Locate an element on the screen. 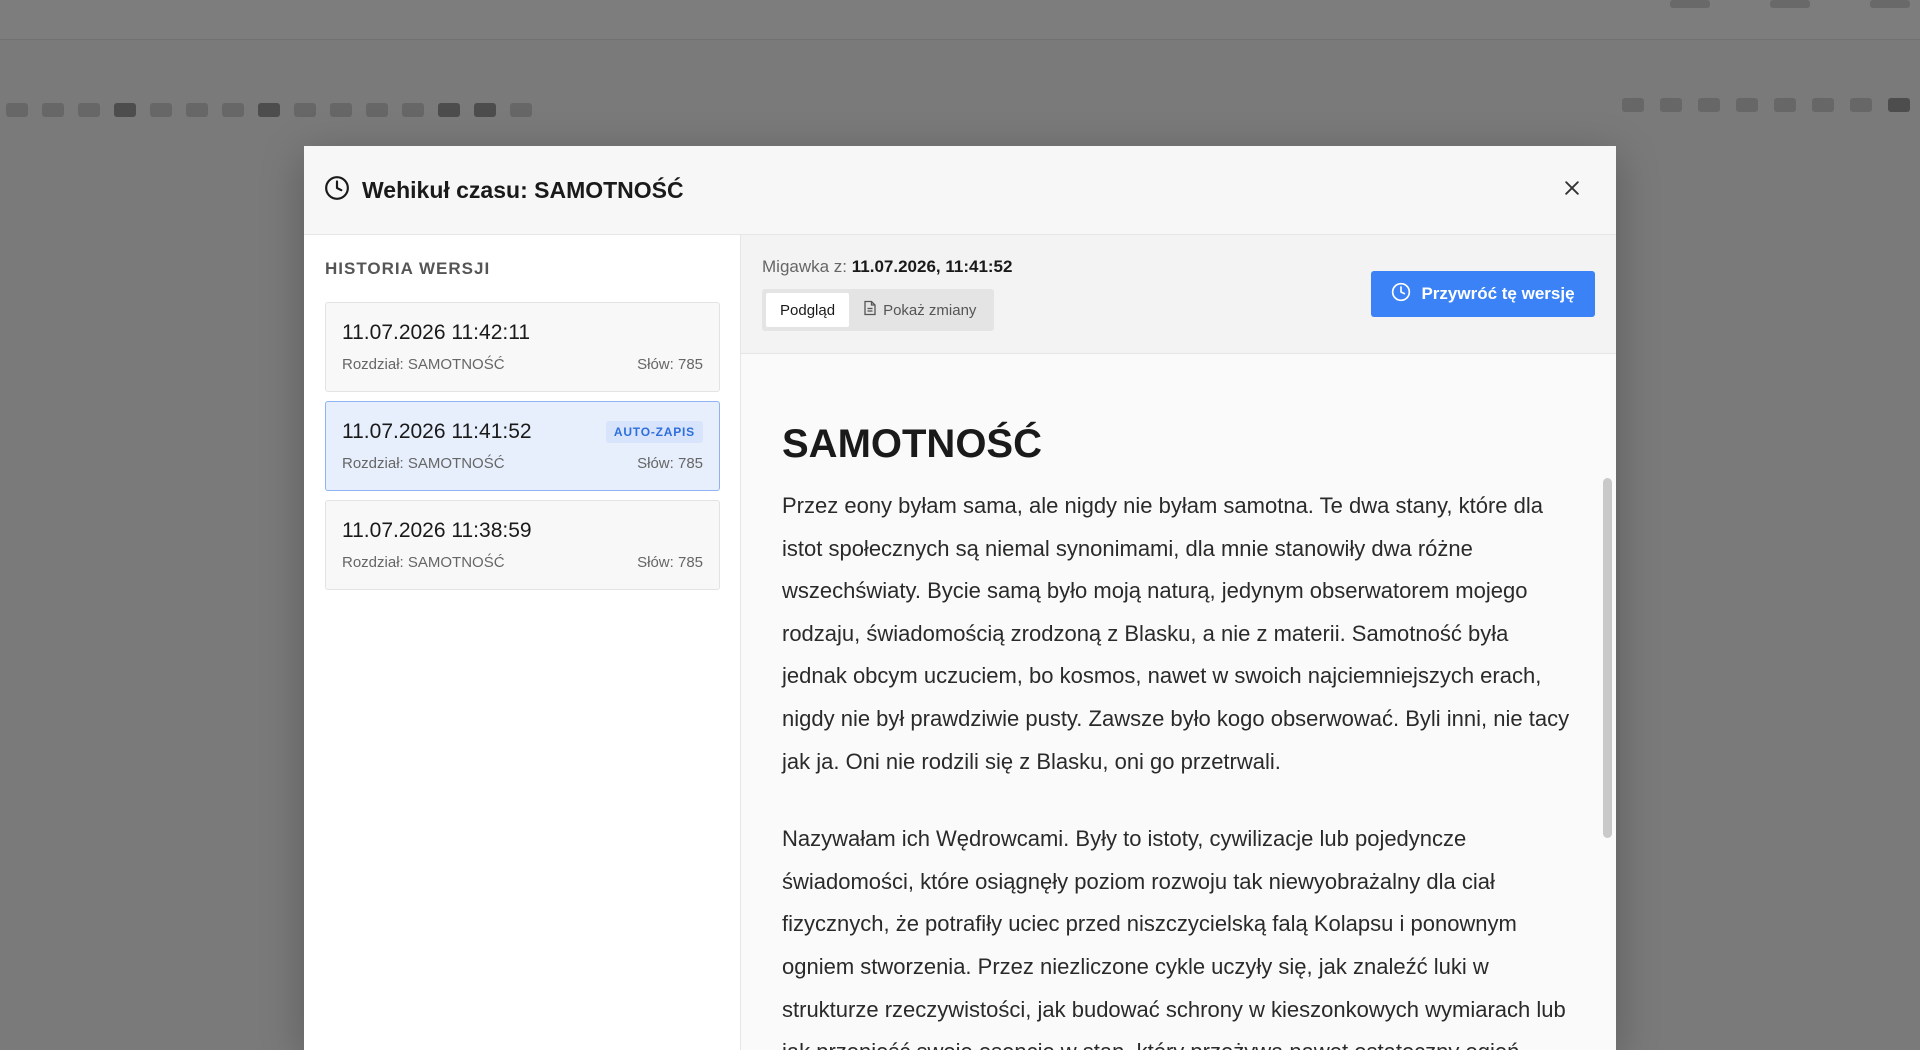 This screenshot has width=1920, height=1050. preview-header: Migawka z: 11.07.2026, 11:41:52 Podgląd is located at coordinates (1178, 294).